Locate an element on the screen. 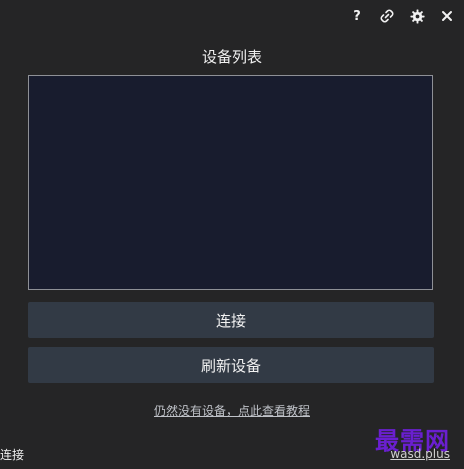  gear-icon is located at coordinates (417, 16).